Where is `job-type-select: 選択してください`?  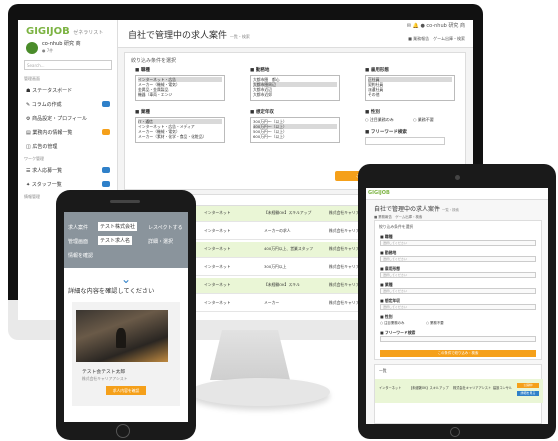
job-type-select: 選択してください is located at coordinates (458, 243).